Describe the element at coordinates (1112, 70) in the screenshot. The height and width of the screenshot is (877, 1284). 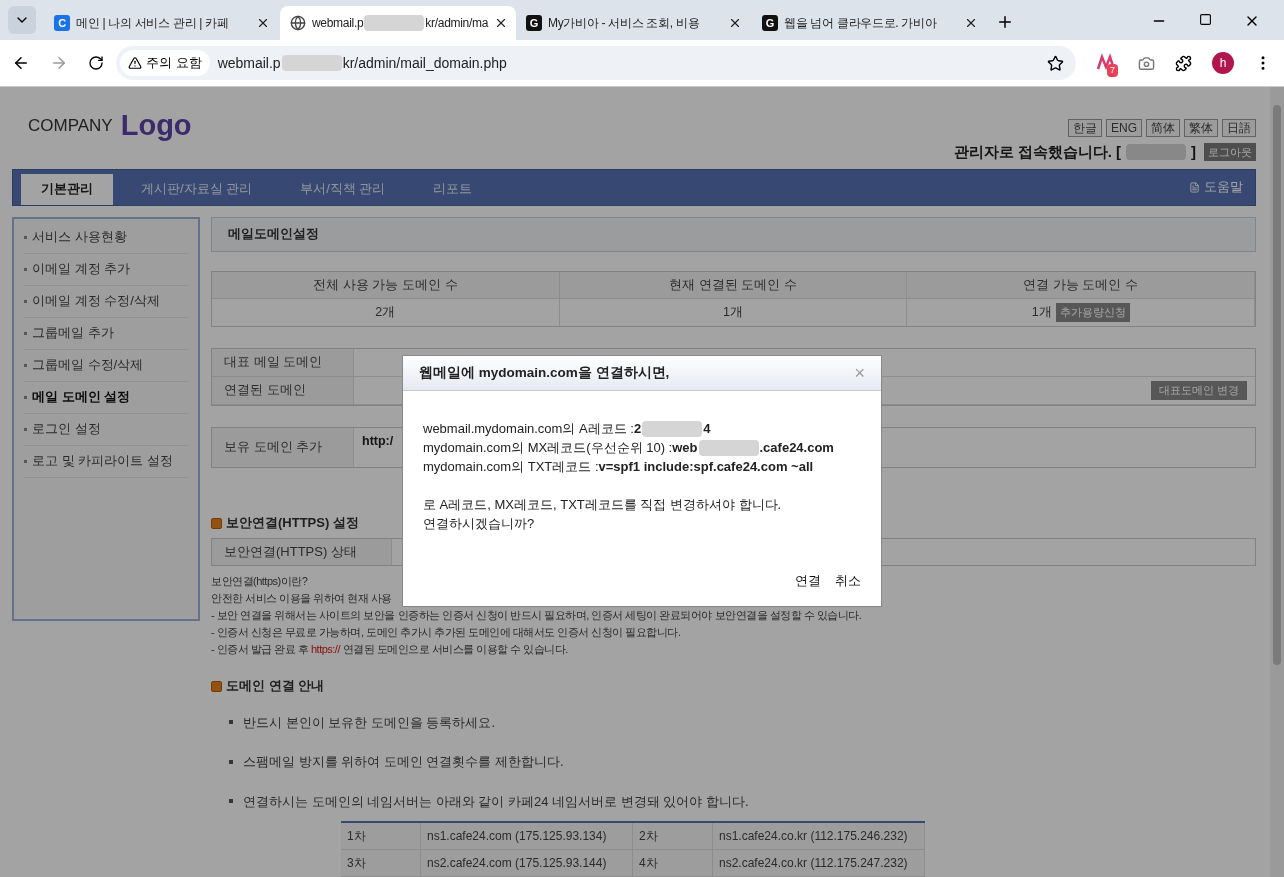
I see `extension-badge: 7` at that location.